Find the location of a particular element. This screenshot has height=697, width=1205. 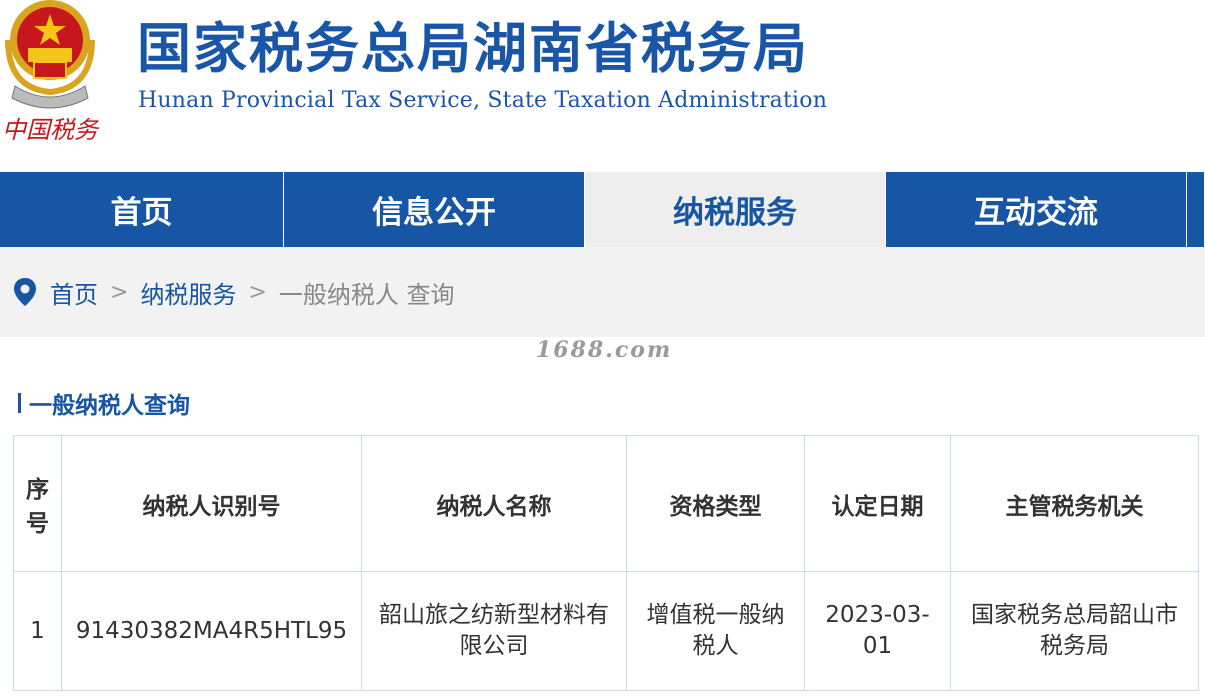

breadcrumb: 首页 > 纳税服务 > 一般纳税人 查询 is located at coordinates (233, 292).